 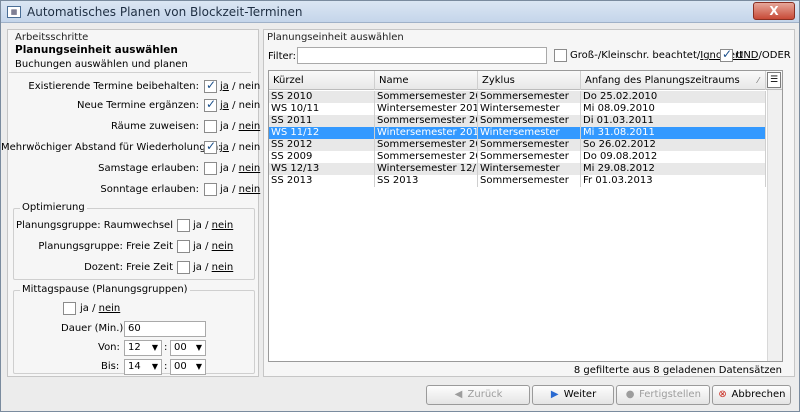 What do you see at coordinates (69, 308) in the screenshot?
I see `mittag-checkbox` at bounding box center [69, 308].